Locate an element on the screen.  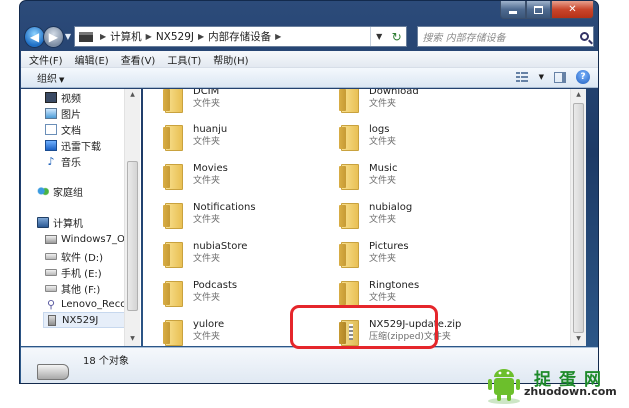
nav-scroll-thumb is located at coordinates (132, 236).